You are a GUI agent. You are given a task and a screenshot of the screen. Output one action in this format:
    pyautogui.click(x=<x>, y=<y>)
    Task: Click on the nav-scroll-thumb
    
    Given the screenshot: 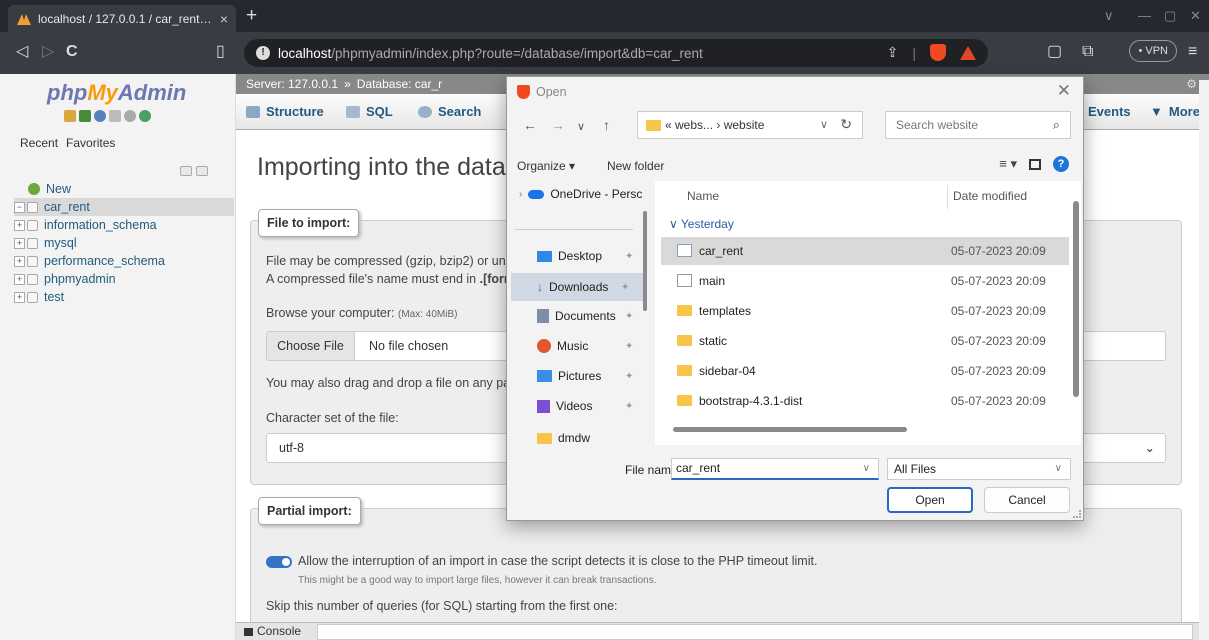 What is the action you would take?
    pyautogui.click(x=645, y=261)
    